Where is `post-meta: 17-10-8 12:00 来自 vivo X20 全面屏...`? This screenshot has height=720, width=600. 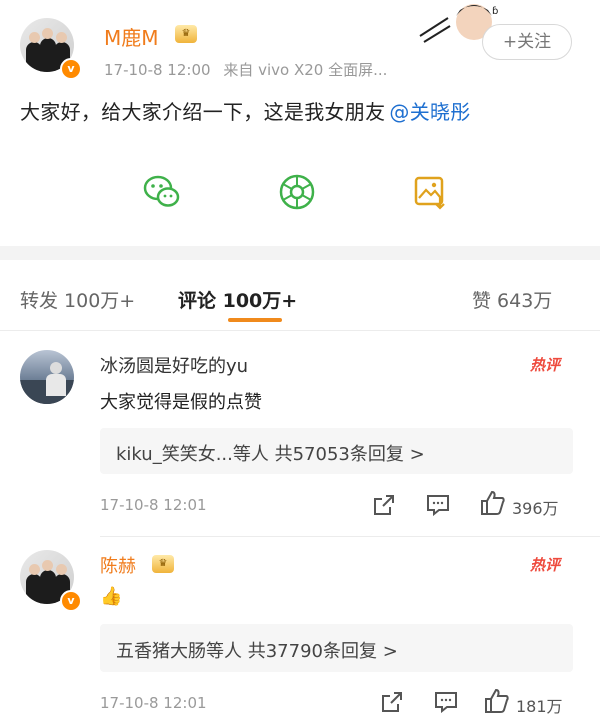 post-meta: 17-10-8 12:00 来自 vivo X20 全面屏... is located at coordinates (245, 69).